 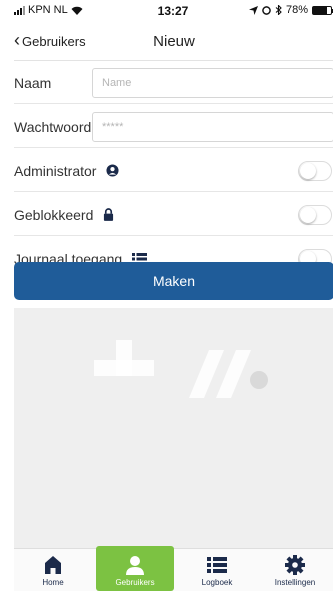 What do you see at coordinates (181, 369) in the screenshot?
I see `logo-watermark` at bounding box center [181, 369].